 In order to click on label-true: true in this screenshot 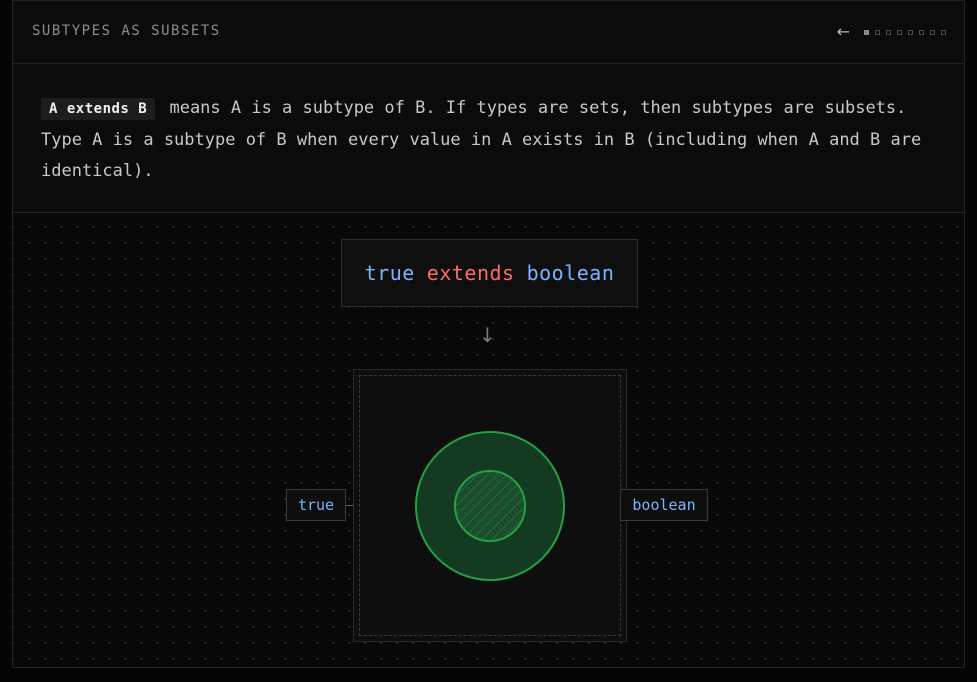, I will do `click(316, 505)`.